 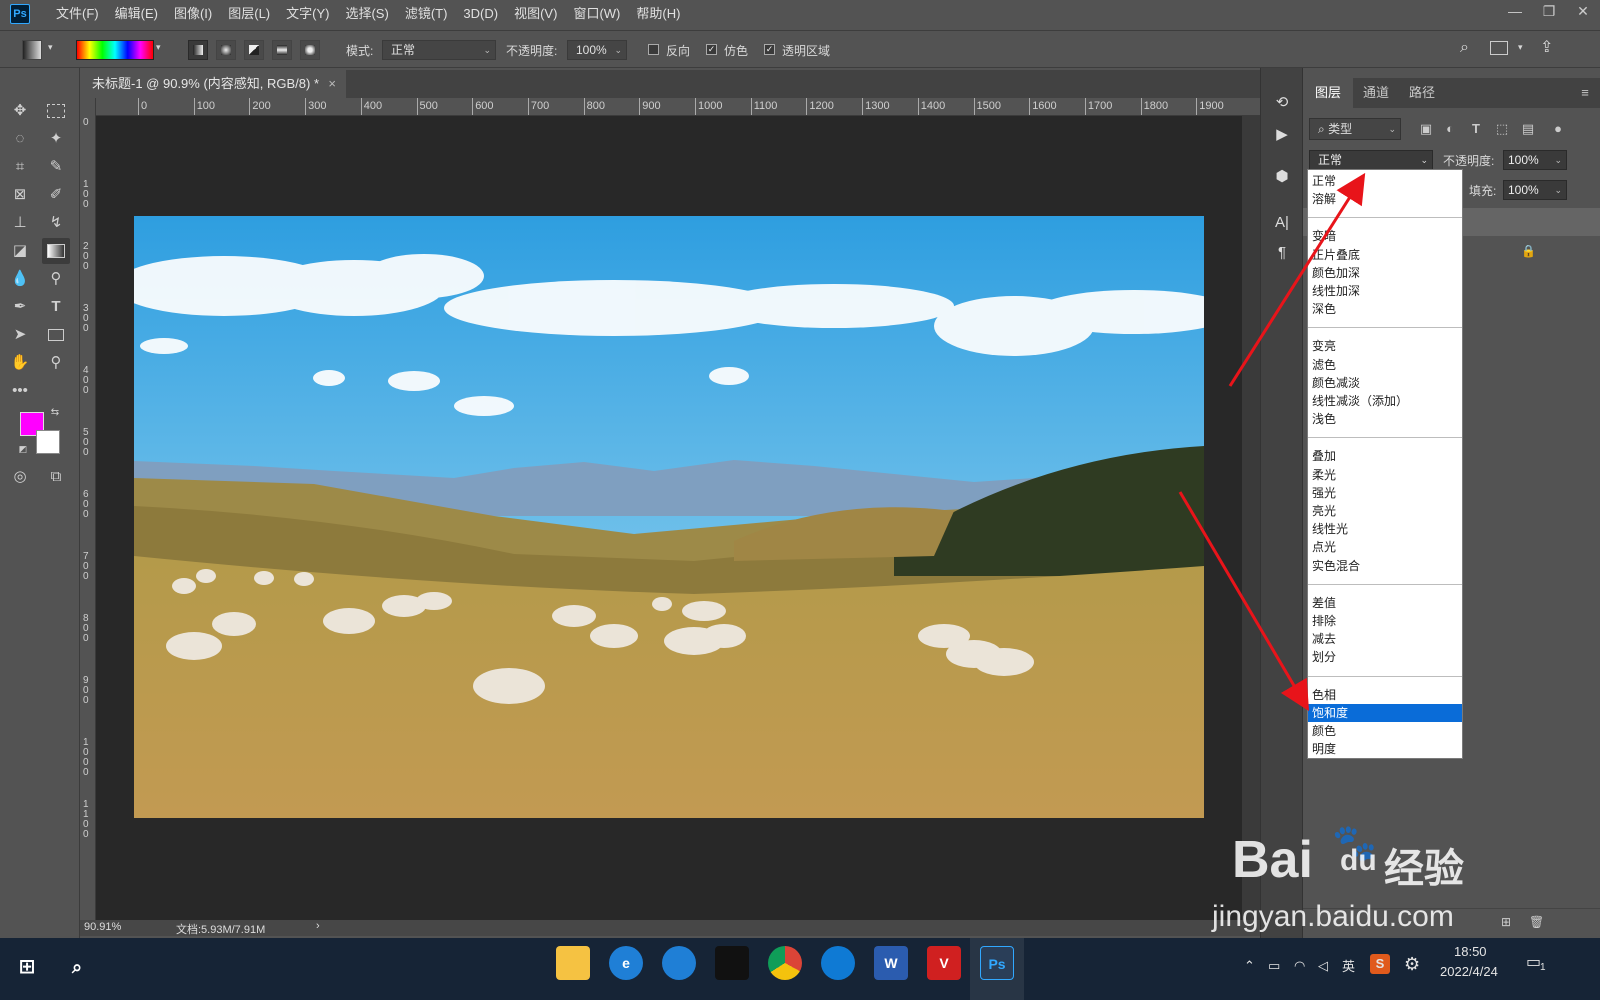 What do you see at coordinates (1583, 12) in the screenshot?
I see `close-window-button: ✕` at bounding box center [1583, 12].